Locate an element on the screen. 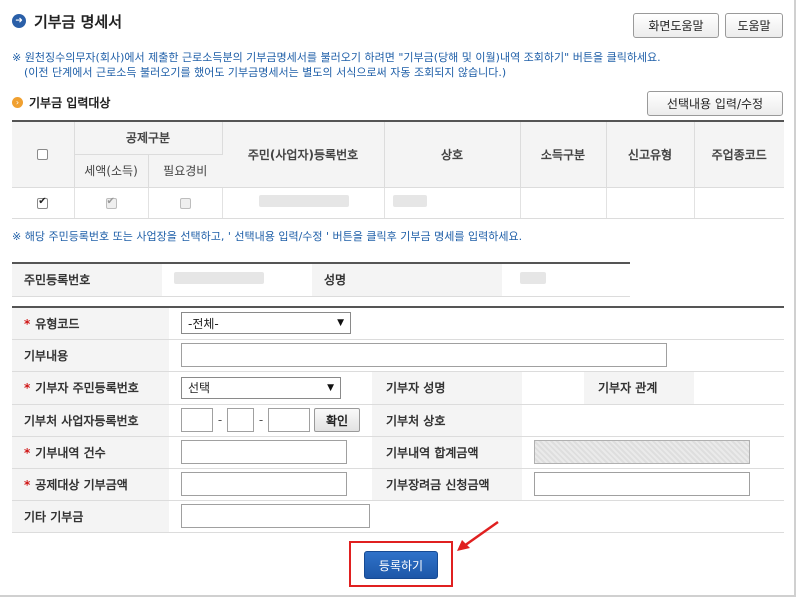  deductible-cell is located at coordinates (270, 484).